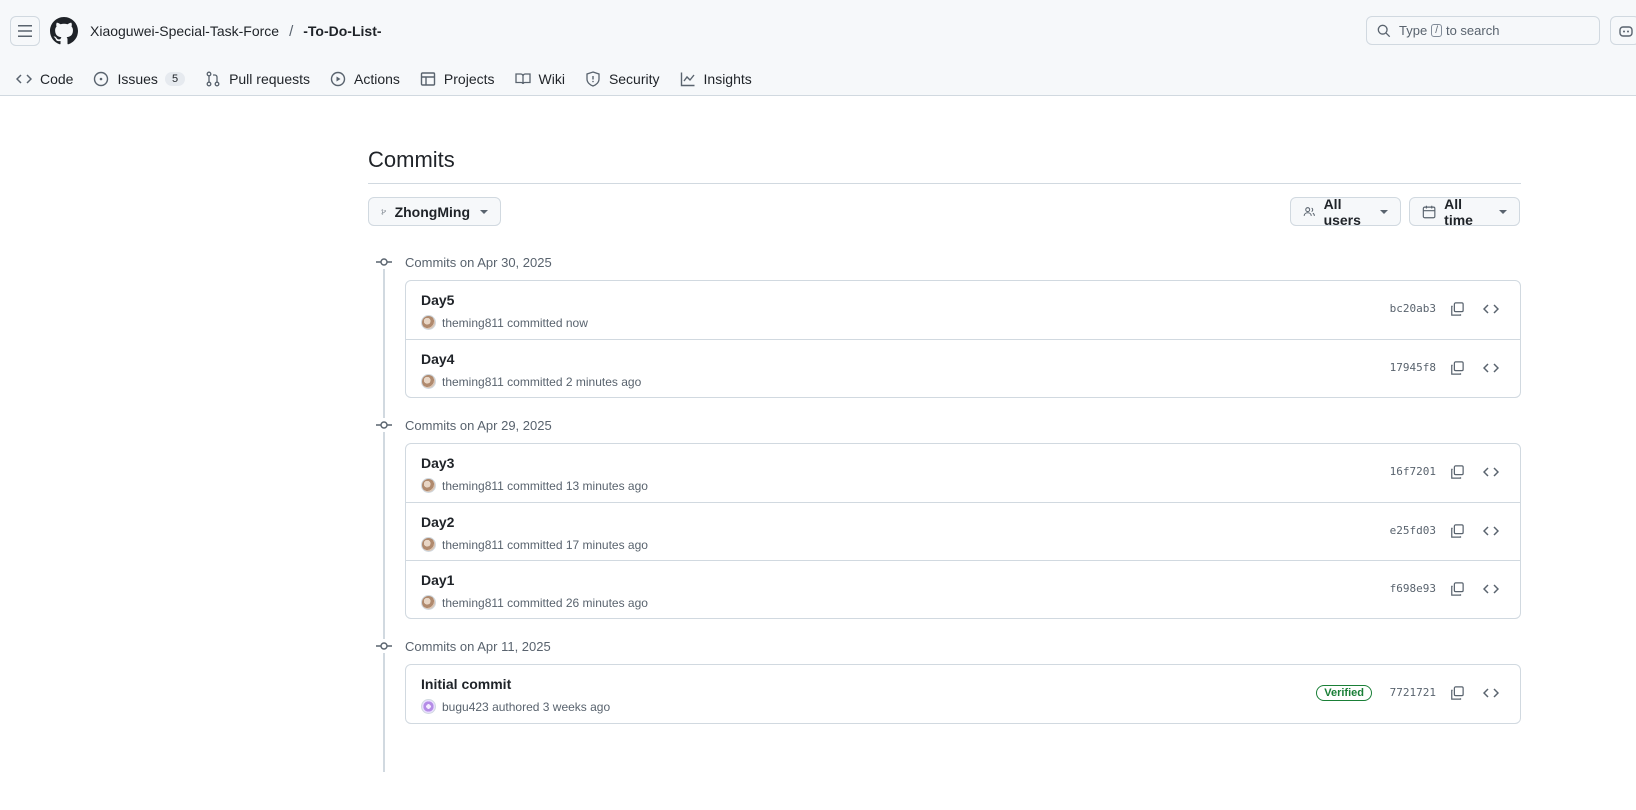 This screenshot has width=1636, height=810. What do you see at coordinates (437, 580) in the screenshot?
I see `commit-title: Day1` at bounding box center [437, 580].